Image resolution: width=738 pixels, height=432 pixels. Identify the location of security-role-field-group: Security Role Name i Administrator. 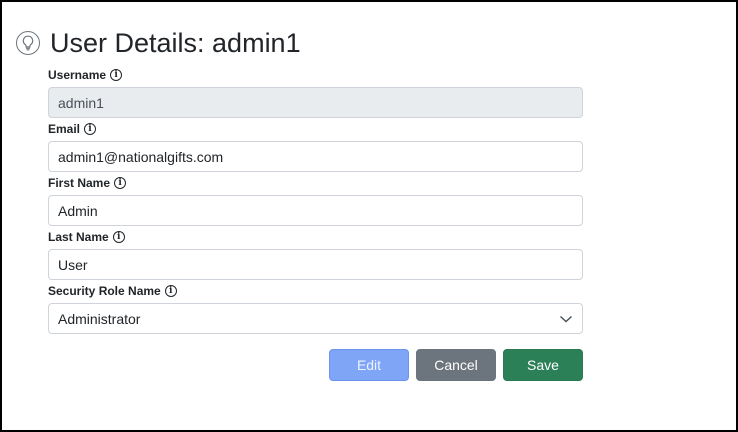
(315, 308).